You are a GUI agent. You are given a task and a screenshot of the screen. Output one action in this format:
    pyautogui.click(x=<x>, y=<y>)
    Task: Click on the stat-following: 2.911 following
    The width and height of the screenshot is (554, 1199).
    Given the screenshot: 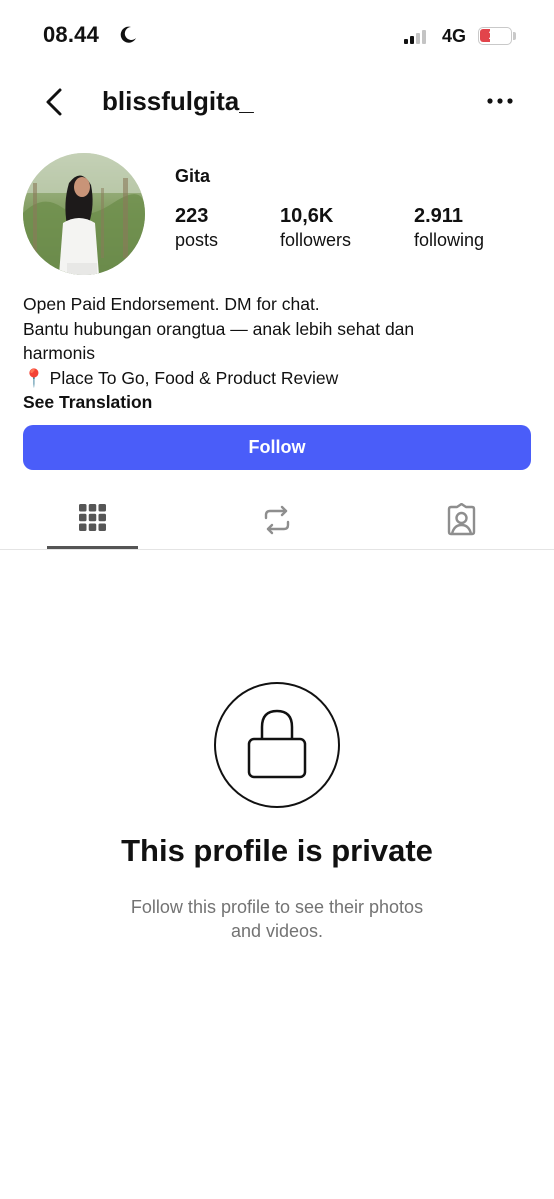 What is the action you would take?
    pyautogui.click(x=449, y=228)
    